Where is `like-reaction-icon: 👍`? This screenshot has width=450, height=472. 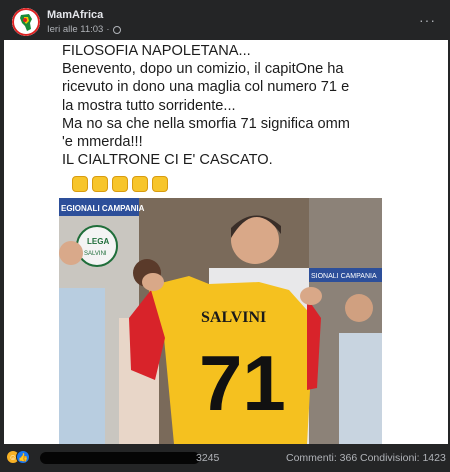
like-reaction-icon: 👍 is located at coordinates (23, 457).